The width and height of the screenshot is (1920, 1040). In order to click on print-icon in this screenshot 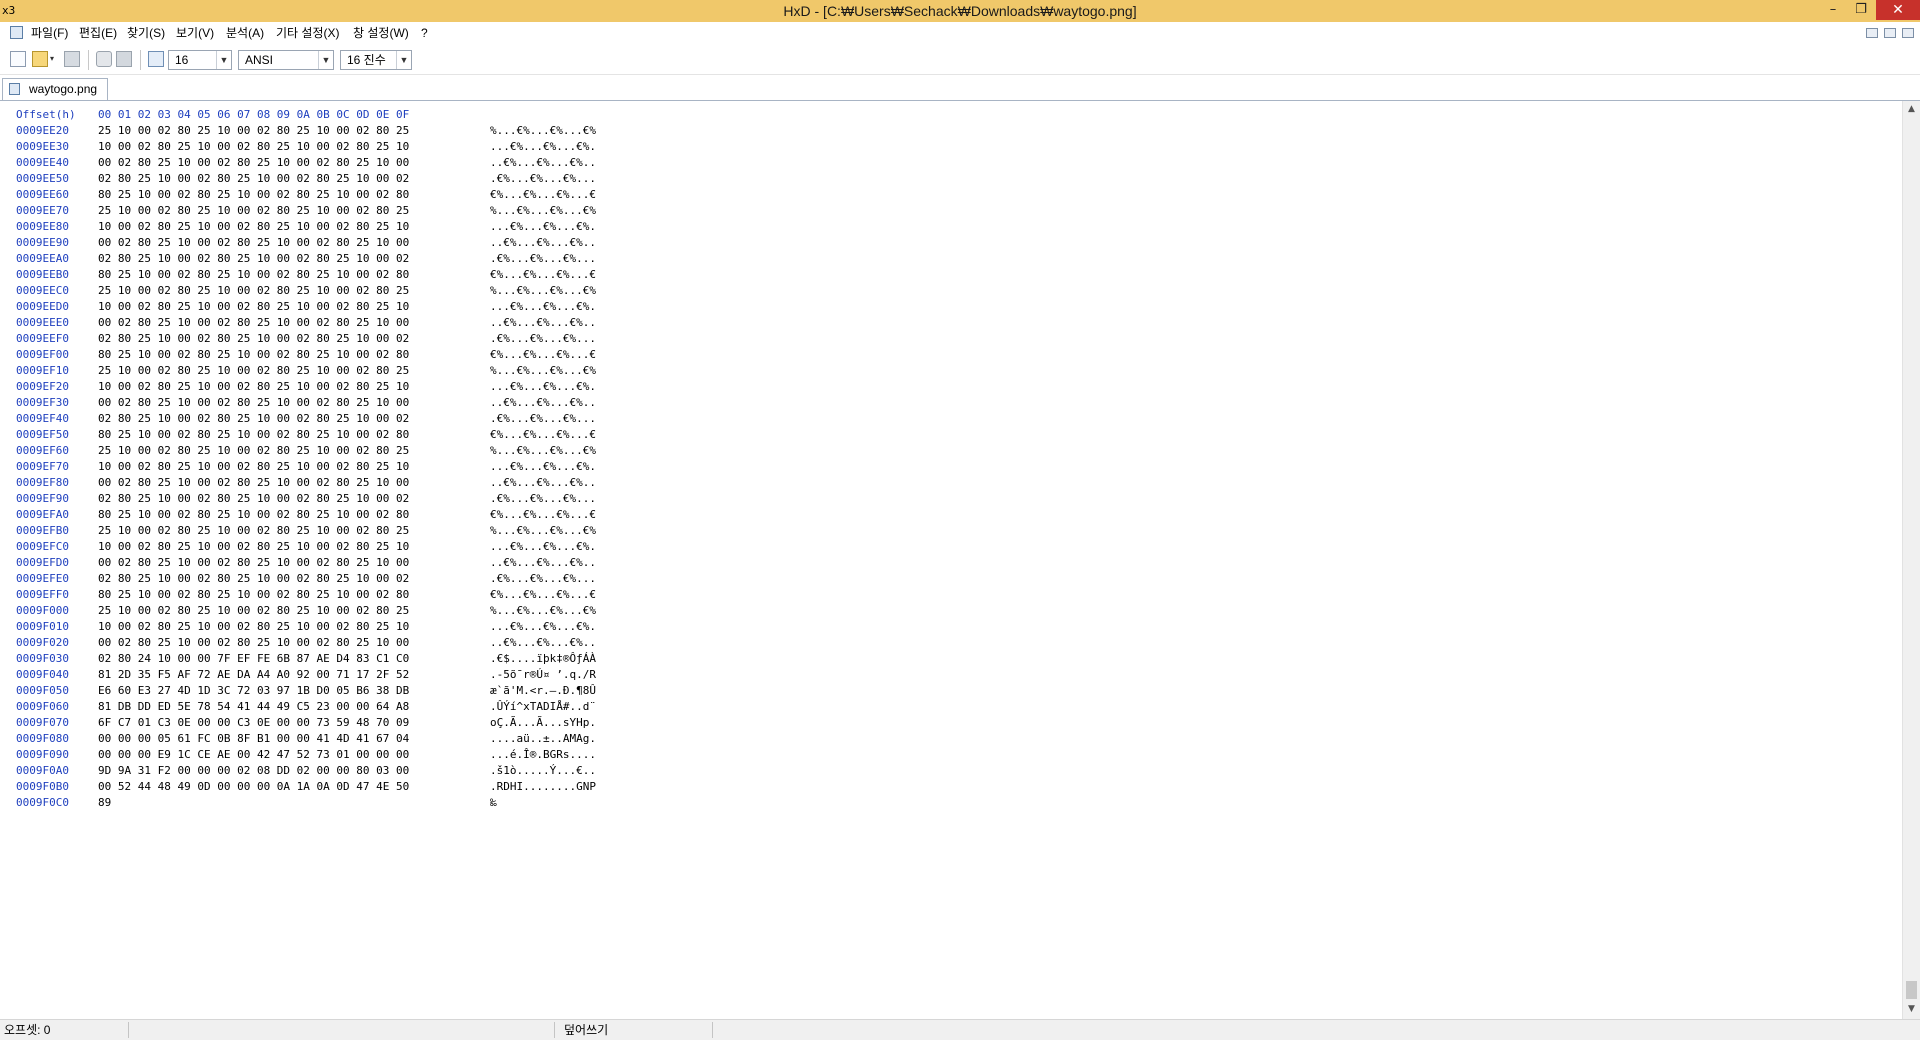, I will do `click(104, 59)`.